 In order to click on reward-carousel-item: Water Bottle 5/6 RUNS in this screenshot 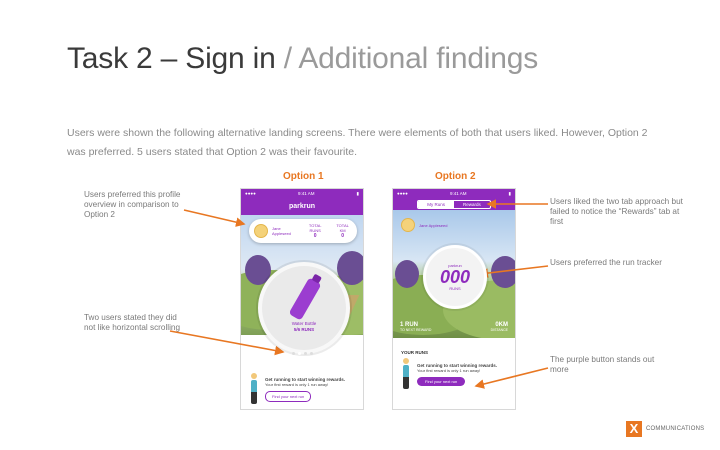, I will do `click(304, 308)`.